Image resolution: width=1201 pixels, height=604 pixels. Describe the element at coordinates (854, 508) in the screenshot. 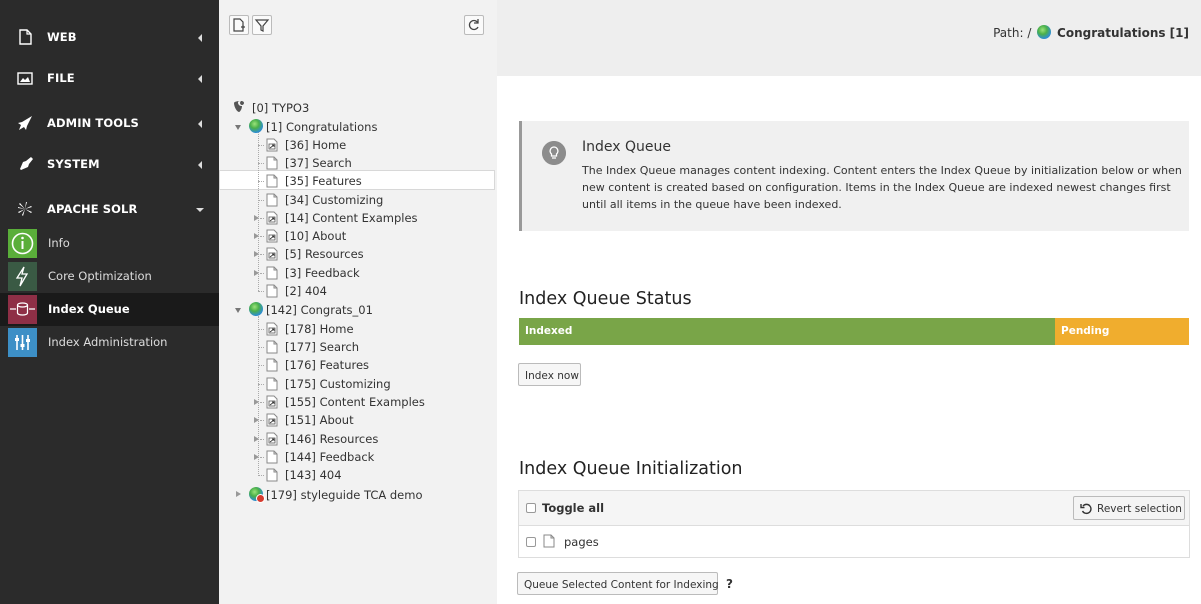

I see `table-header: Toggle all Revert selection` at that location.